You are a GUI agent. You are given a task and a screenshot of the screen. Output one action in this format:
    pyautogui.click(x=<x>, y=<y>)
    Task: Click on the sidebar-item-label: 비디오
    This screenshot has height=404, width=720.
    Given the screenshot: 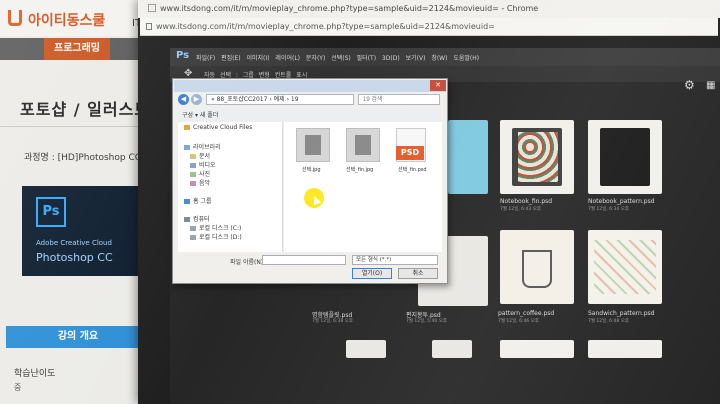 What is the action you would take?
    pyautogui.click(x=207, y=165)
    